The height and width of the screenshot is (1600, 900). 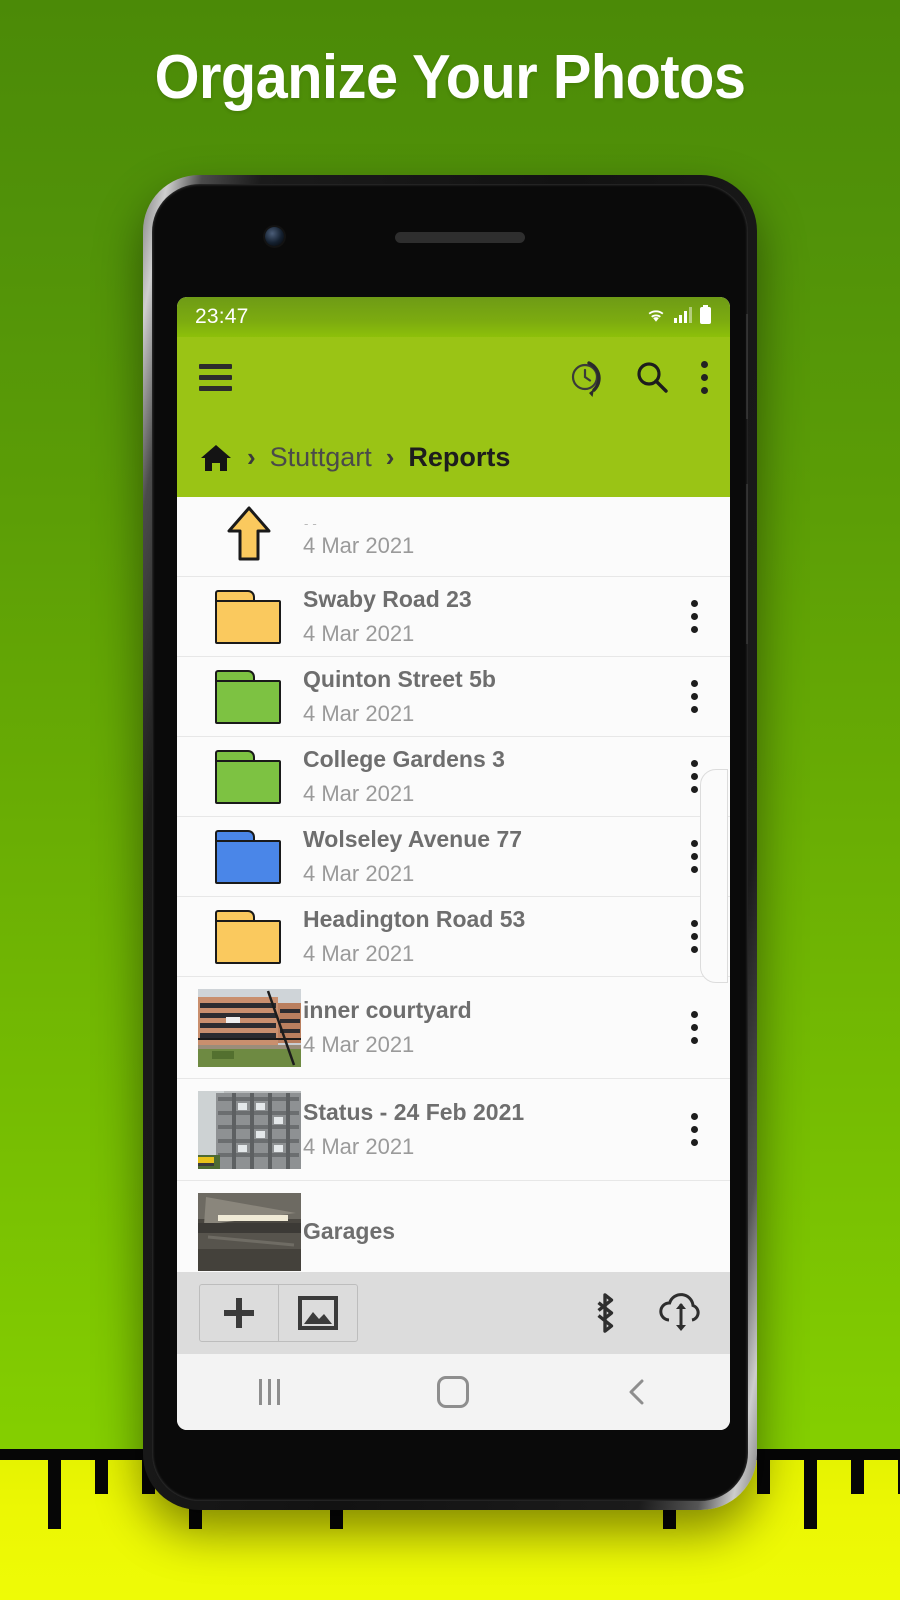 What do you see at coordinates (414, 919) in the screenshot?
I see `list-item-title: Headington Road 53` at bounding box center [414, 919].